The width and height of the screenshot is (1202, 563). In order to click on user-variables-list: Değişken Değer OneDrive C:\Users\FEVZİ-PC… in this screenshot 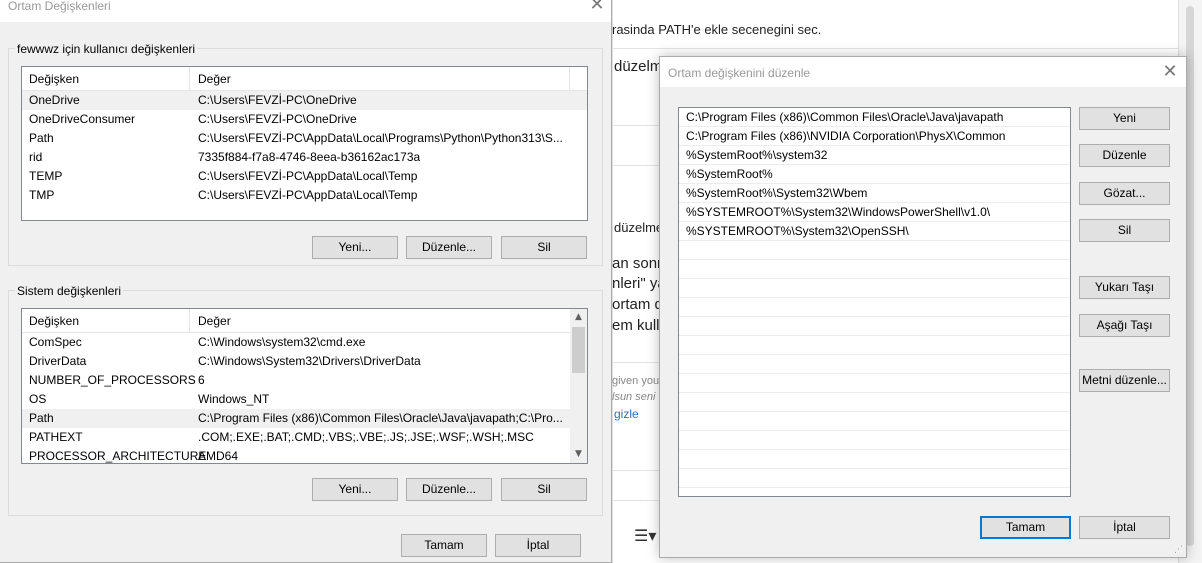, I will do `click(304, 143)`.